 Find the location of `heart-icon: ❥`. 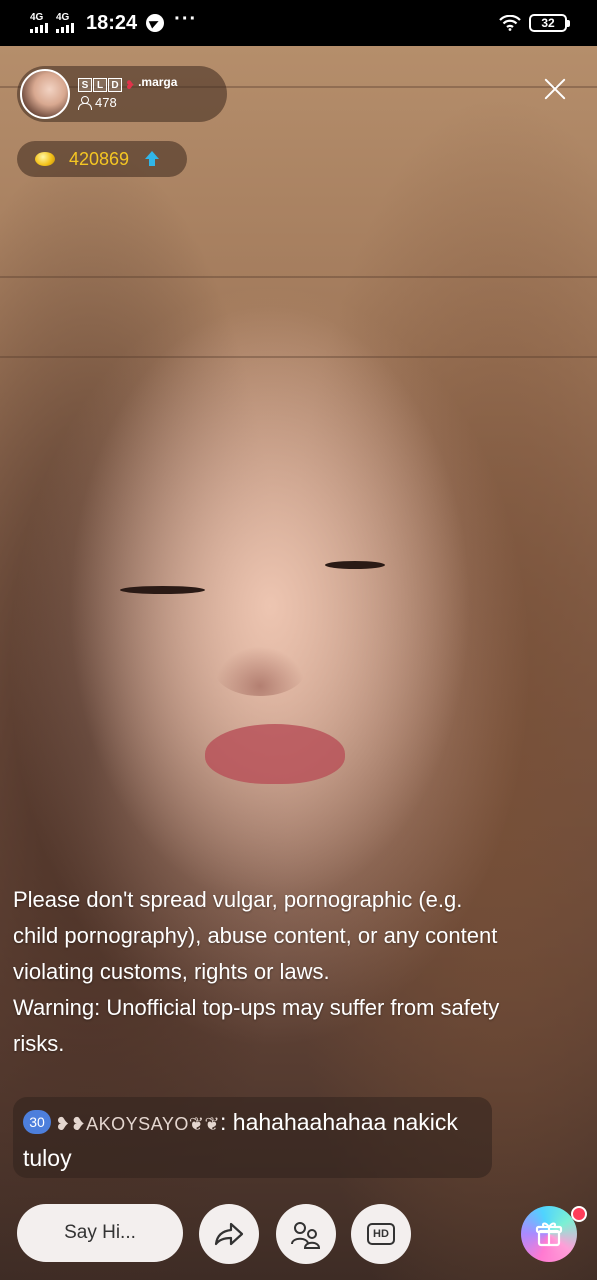

heart-icon: ❥ is located at coordinates (130, 85).